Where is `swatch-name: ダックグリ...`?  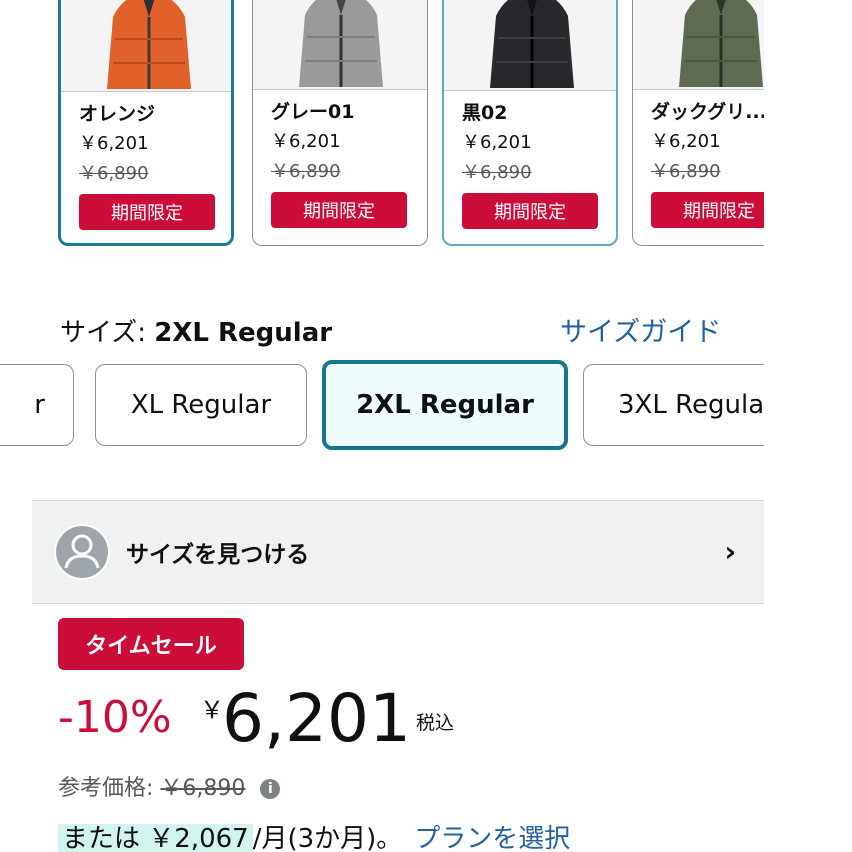
swatch-name: ダックグリ... is located at coordinates (707, 112).